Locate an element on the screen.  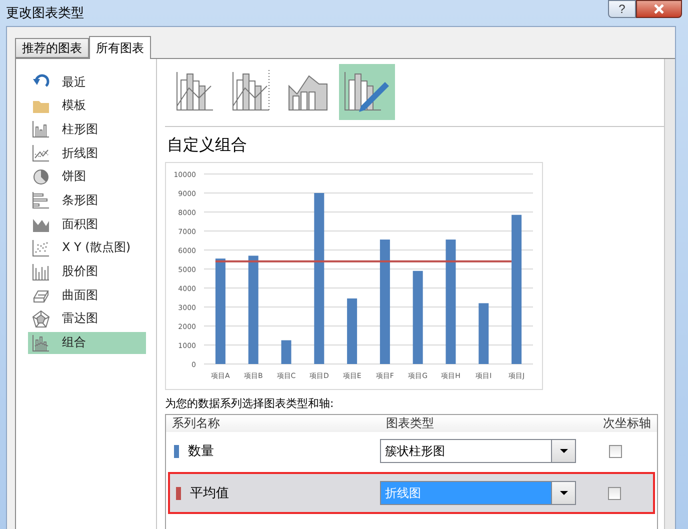
series-name: 数量 is located at coordinates (201, 451).